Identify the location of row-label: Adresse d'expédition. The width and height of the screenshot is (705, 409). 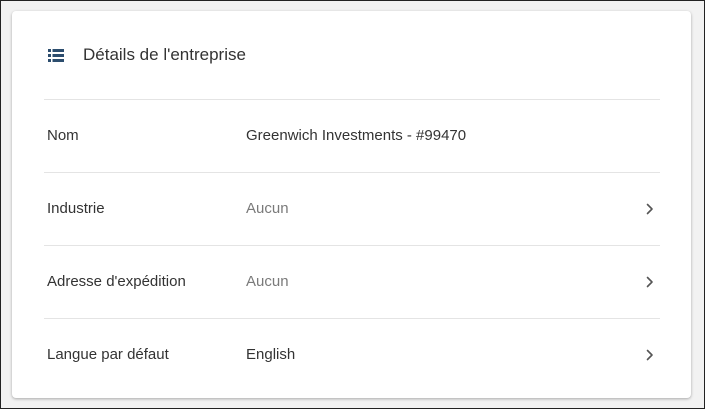
(116, 281).